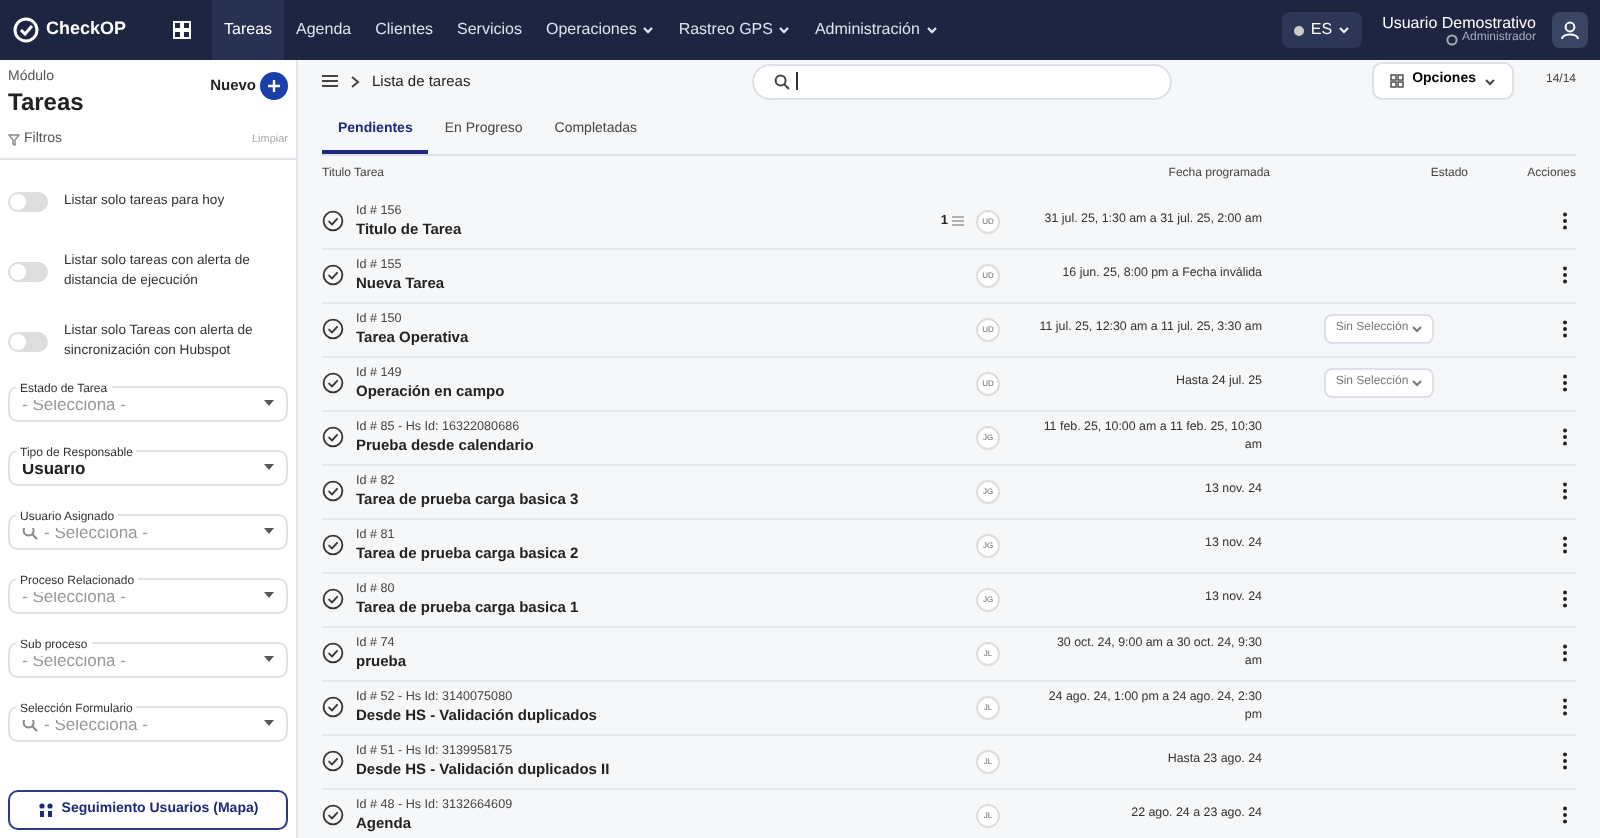 This screenshot has height=838, width=1600. I want to click on user-icon, so click(1570, 30).